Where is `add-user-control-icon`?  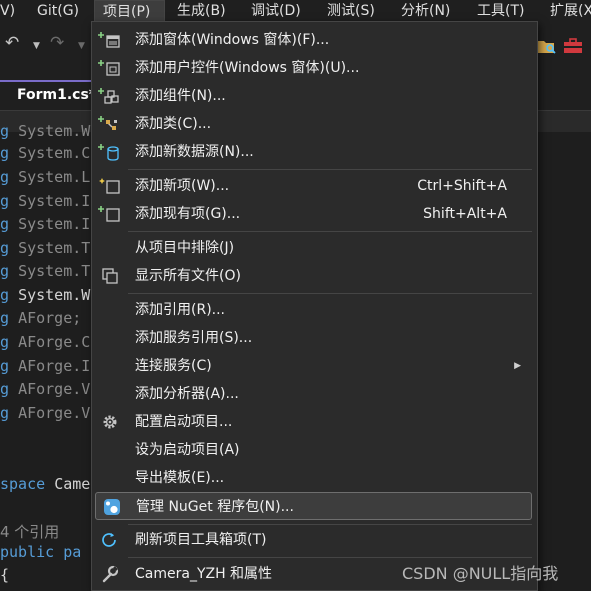
add-user-control-icon is located at coordinates (109, 68).